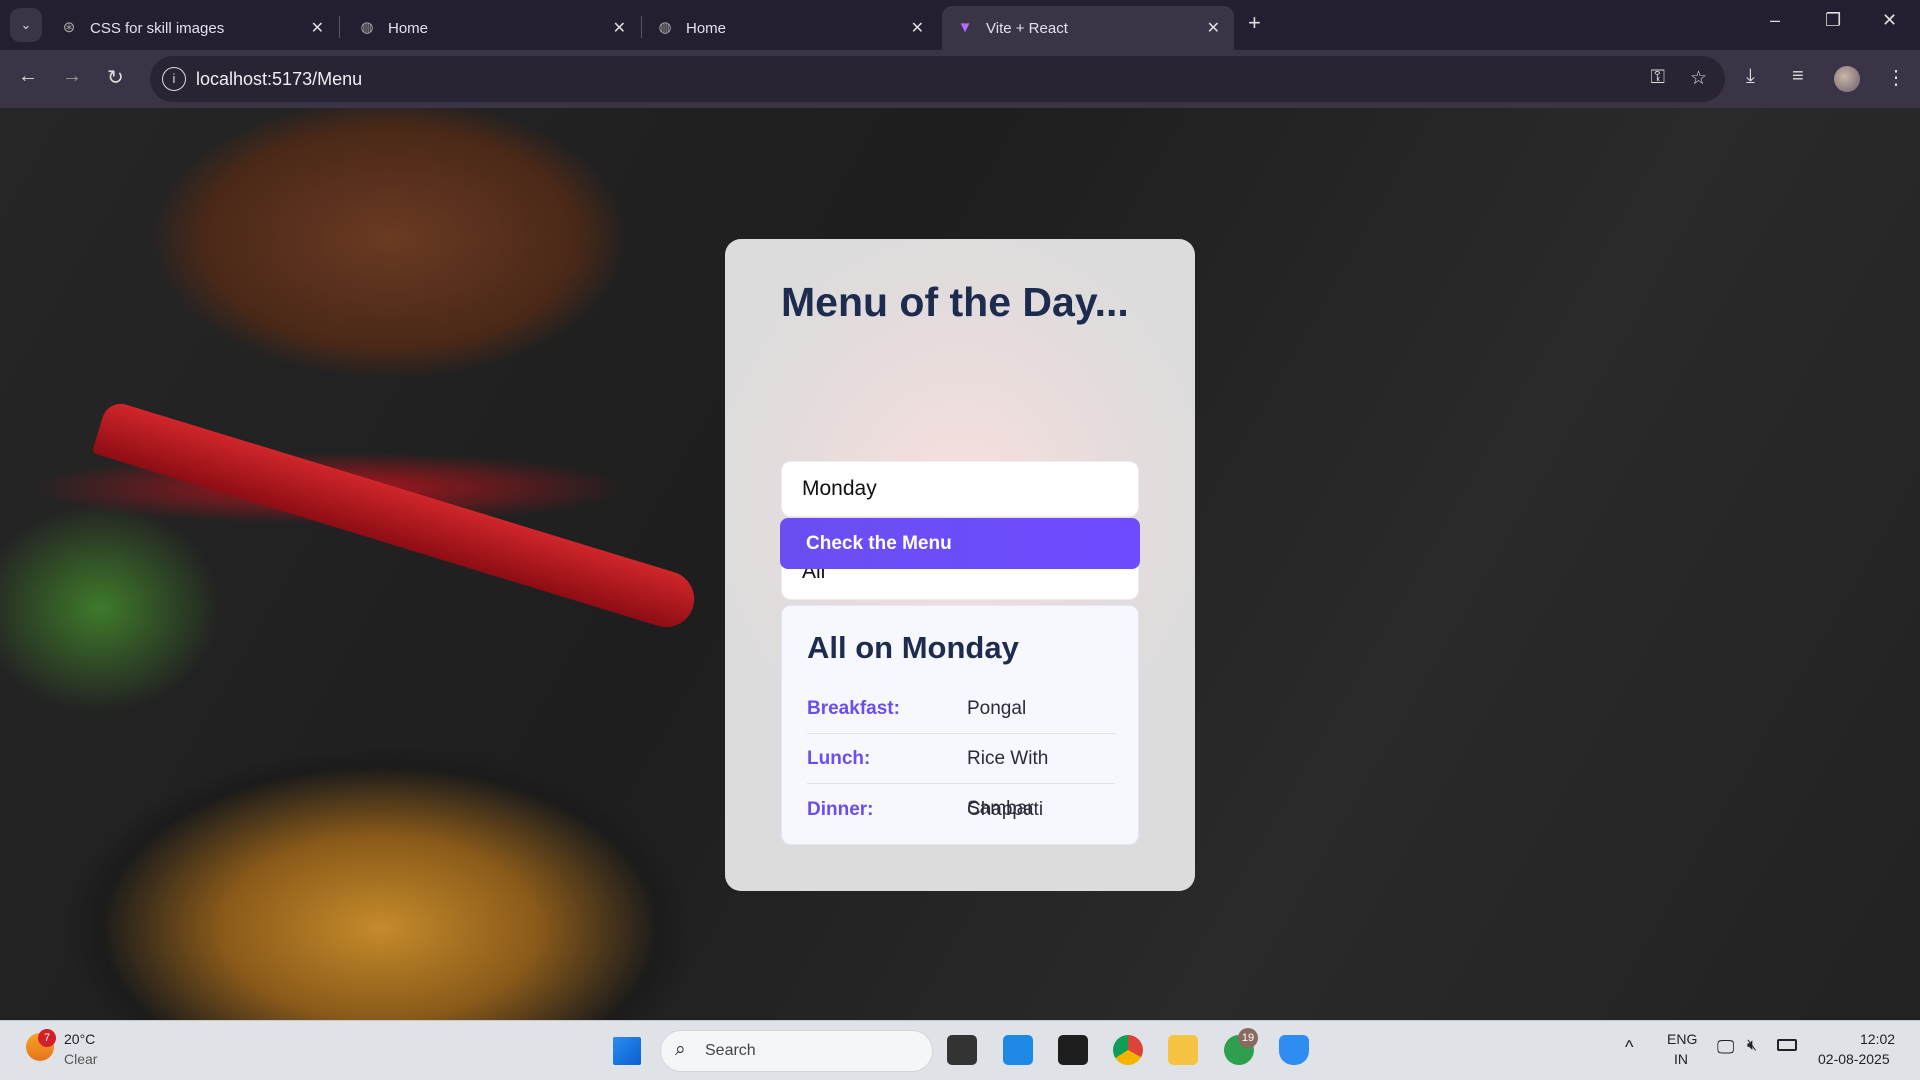  What do you see at coordinates (1254, 23) in the screenshot?
I see `new-tab-button: +` at bounding box center [1254, 23].